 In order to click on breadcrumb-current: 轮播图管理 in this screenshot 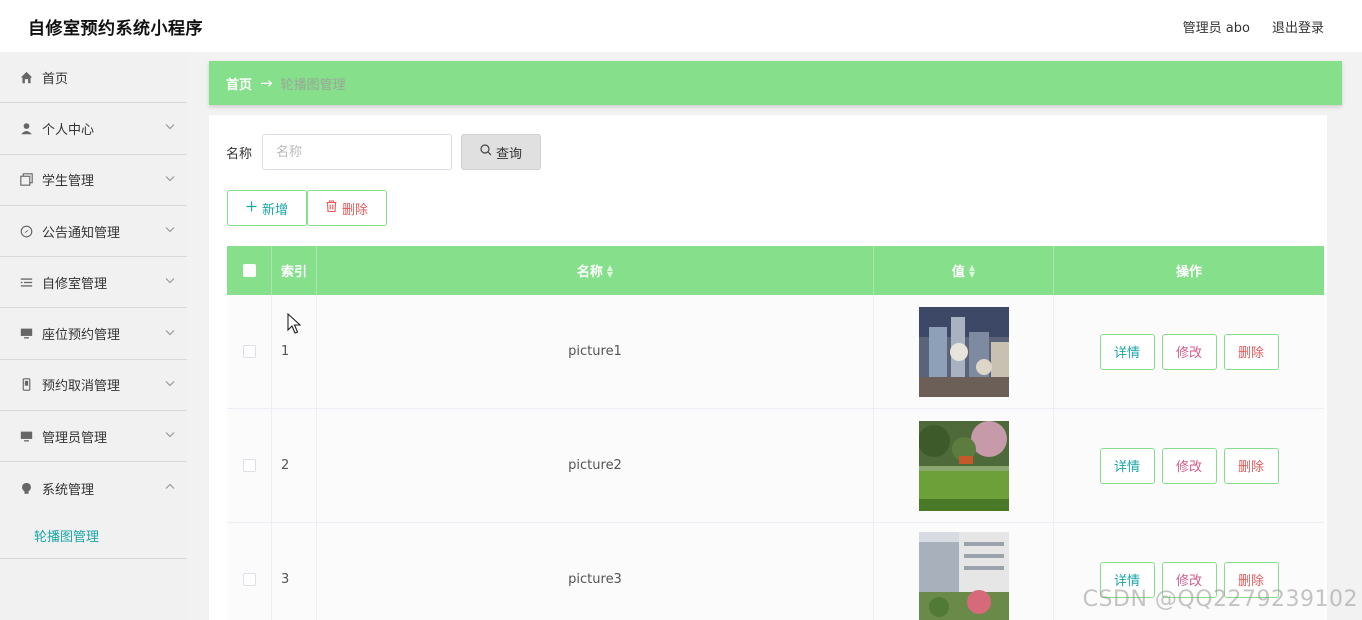, I will do `click(313, 85)`.